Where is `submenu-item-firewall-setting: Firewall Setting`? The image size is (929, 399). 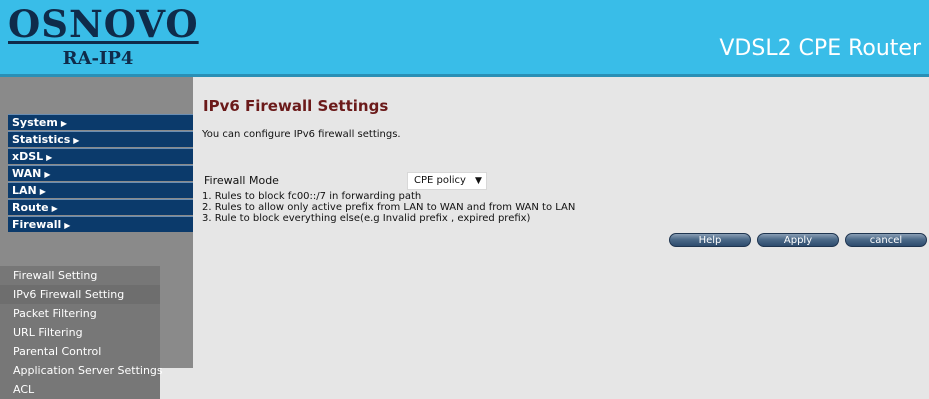
submenu-item-firewall-setting: Firewall Setting is located at coordinates (80, 275).